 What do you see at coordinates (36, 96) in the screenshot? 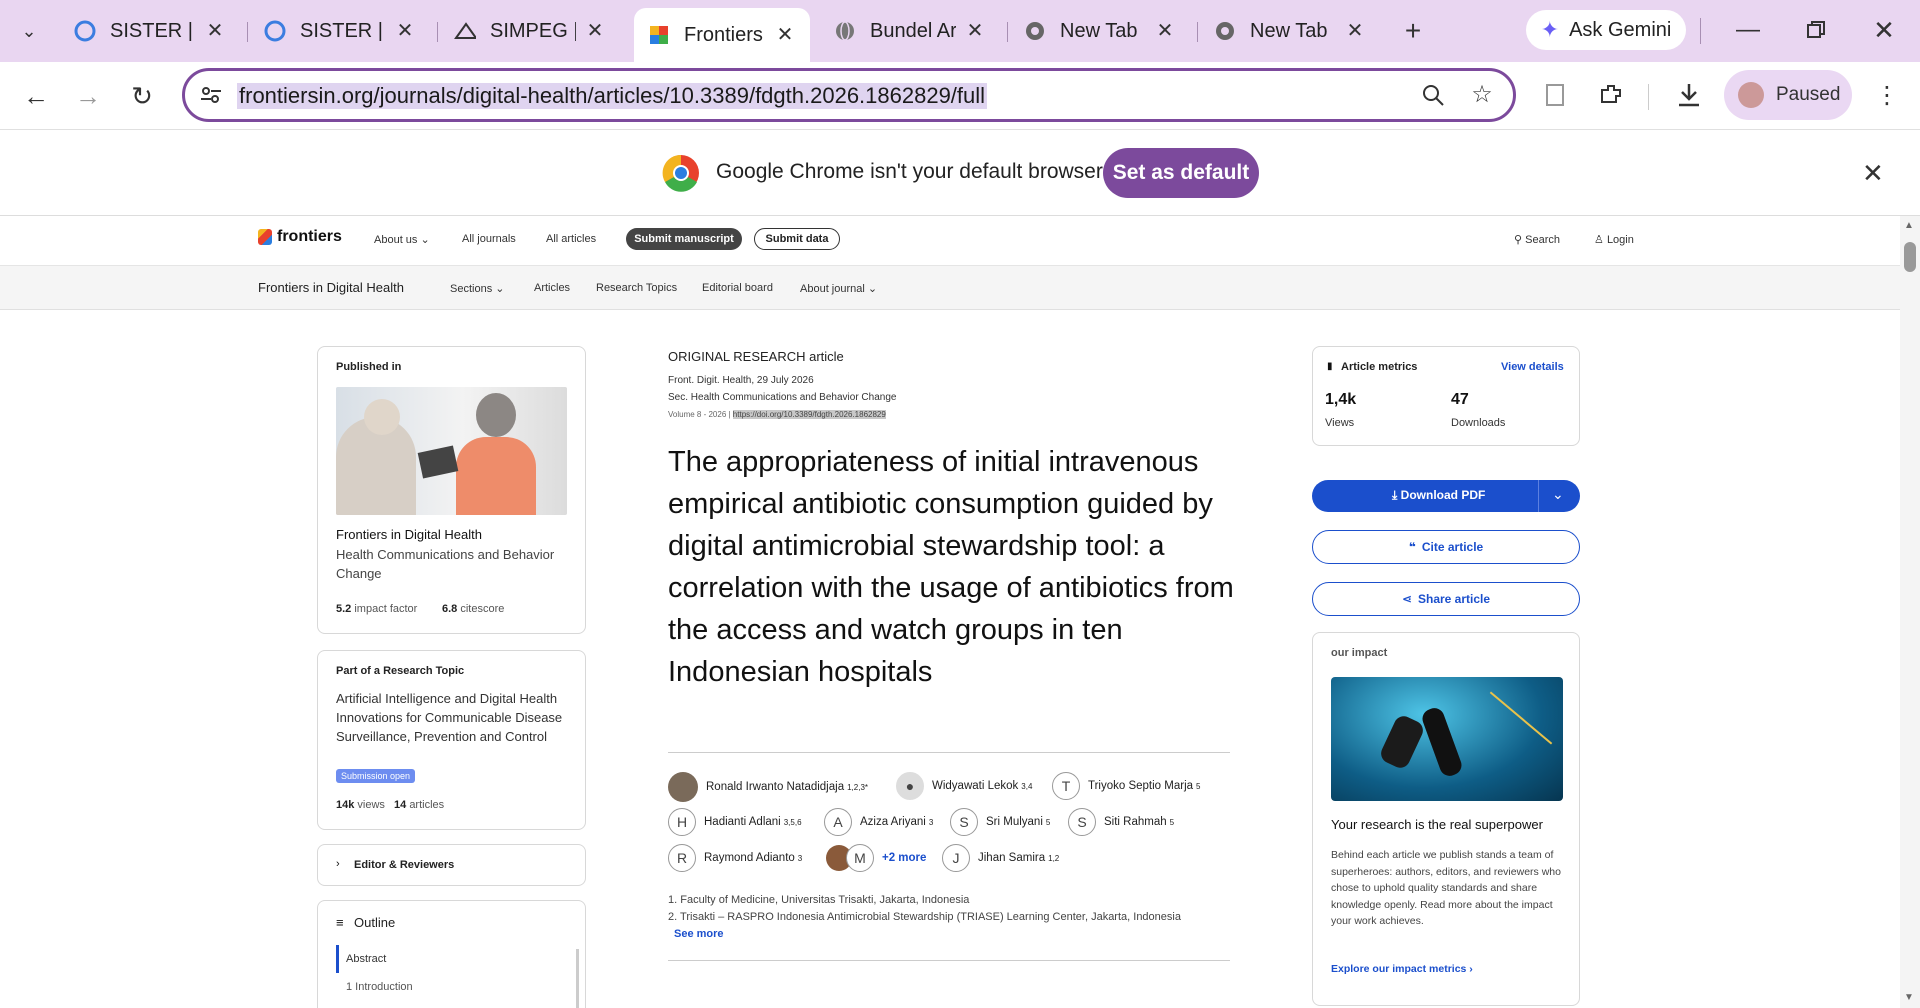
I see `back-arrow-icon: ←` at bounding box center [36, 96].